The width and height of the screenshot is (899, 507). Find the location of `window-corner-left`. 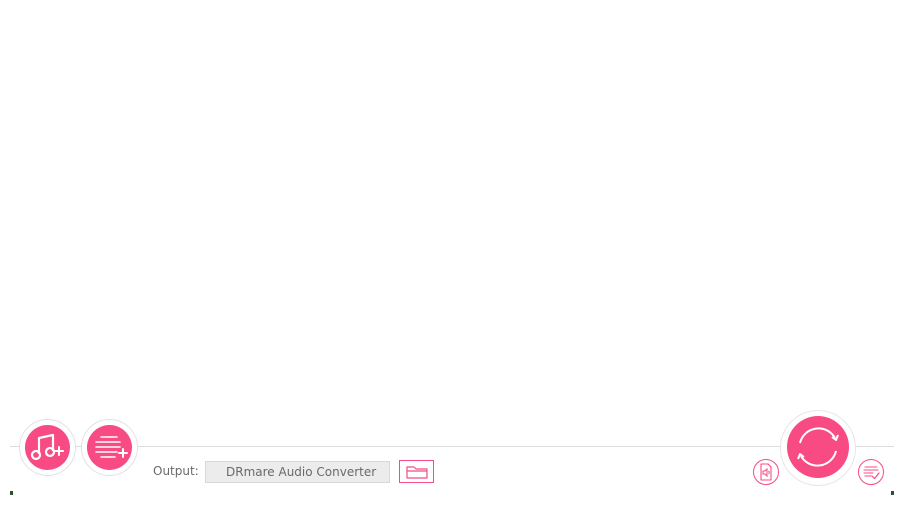

window-corner-left is located at coordinates (11, 493).